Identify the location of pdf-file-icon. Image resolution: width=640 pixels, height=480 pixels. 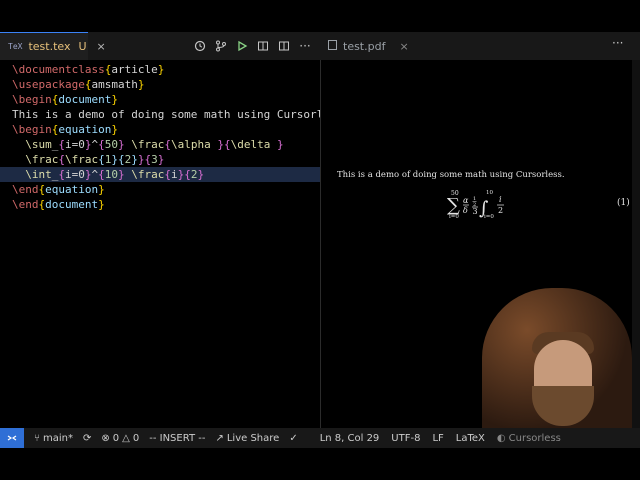
(332, 46).